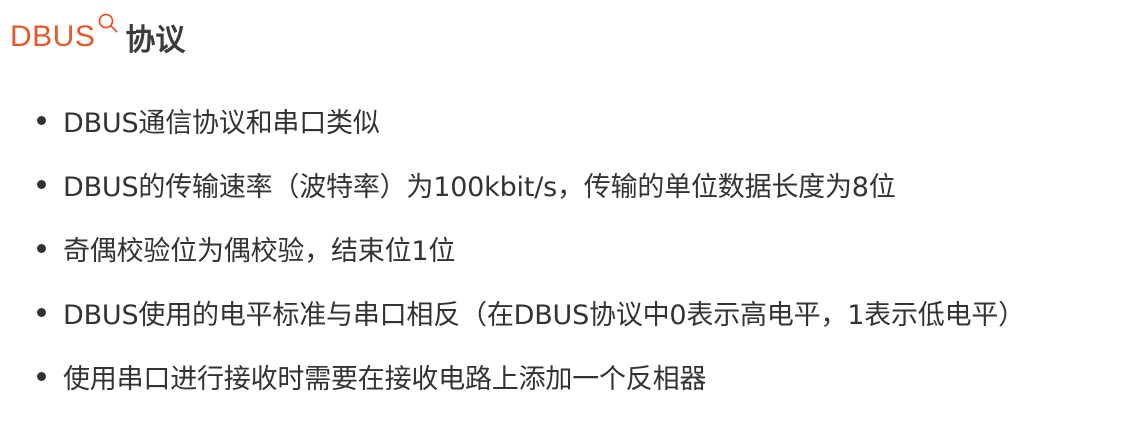 The image size is (1146, 436). I want to click on bullet-text: DBUS使用的电平标准与串口相反（在DBUS协议中0表示高电平，1表示低电平）, so click(544, 315).